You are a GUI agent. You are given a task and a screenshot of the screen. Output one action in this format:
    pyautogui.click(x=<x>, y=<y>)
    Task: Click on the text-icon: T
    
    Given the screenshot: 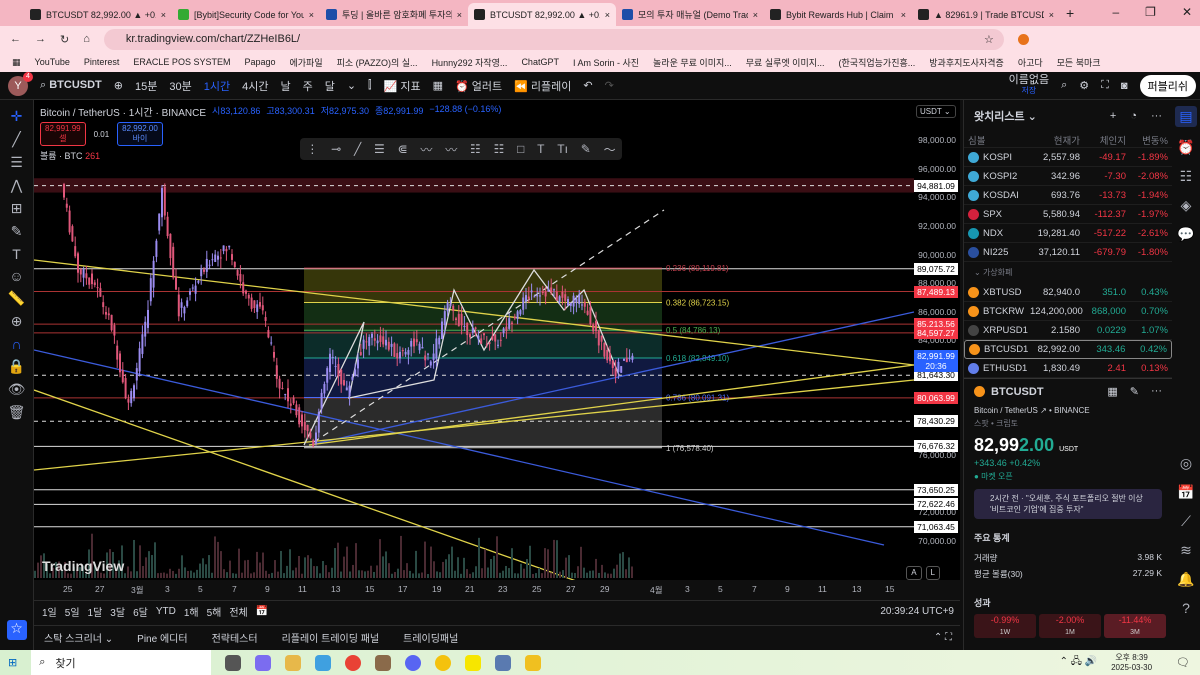 What is the action you would take?
    pyautogui.click(x=16, y=254)
    